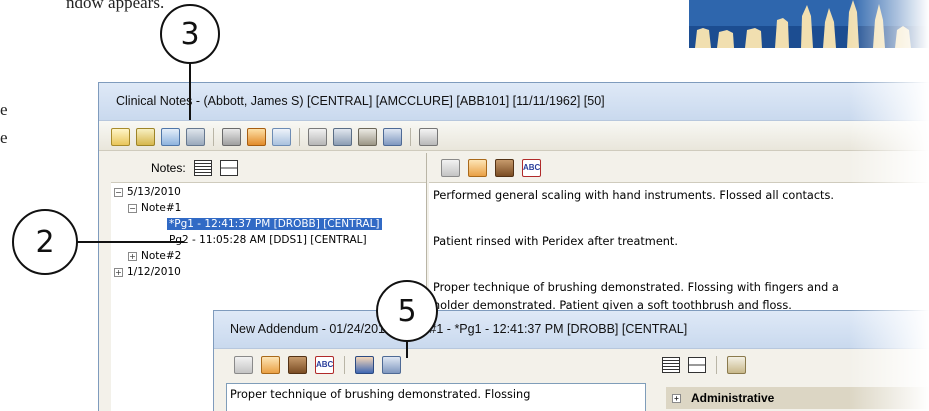 The width and height of the screenshot is (929, 411). Describe the element at coordinates (170, 137) in the screenshot. I see `new-addendum-icon` at that location.